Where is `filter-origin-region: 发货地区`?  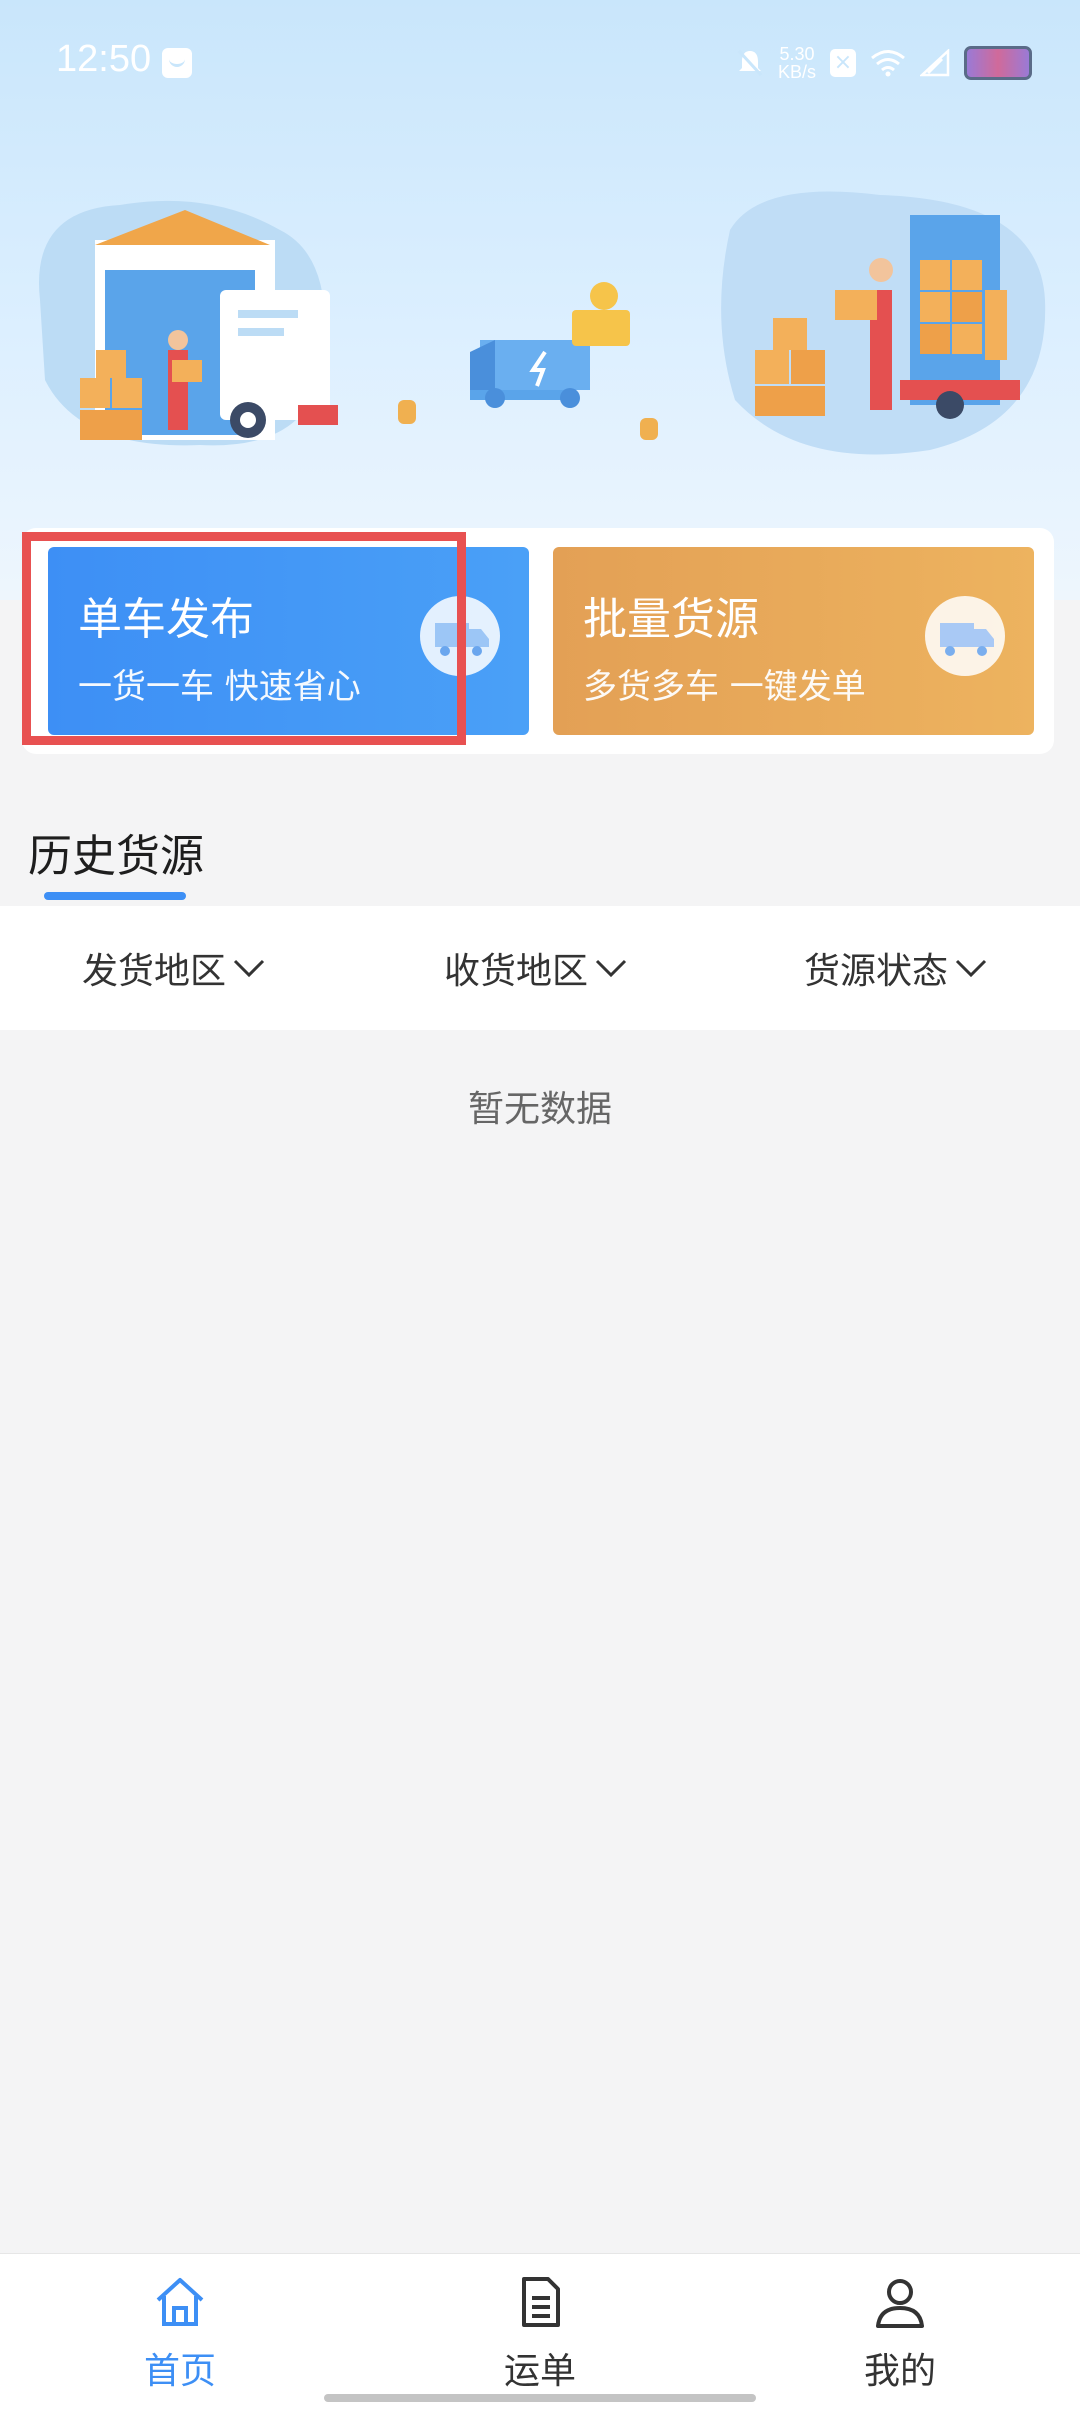 filter-origin-region: 发货地区 is located at coordinates (174, 968).